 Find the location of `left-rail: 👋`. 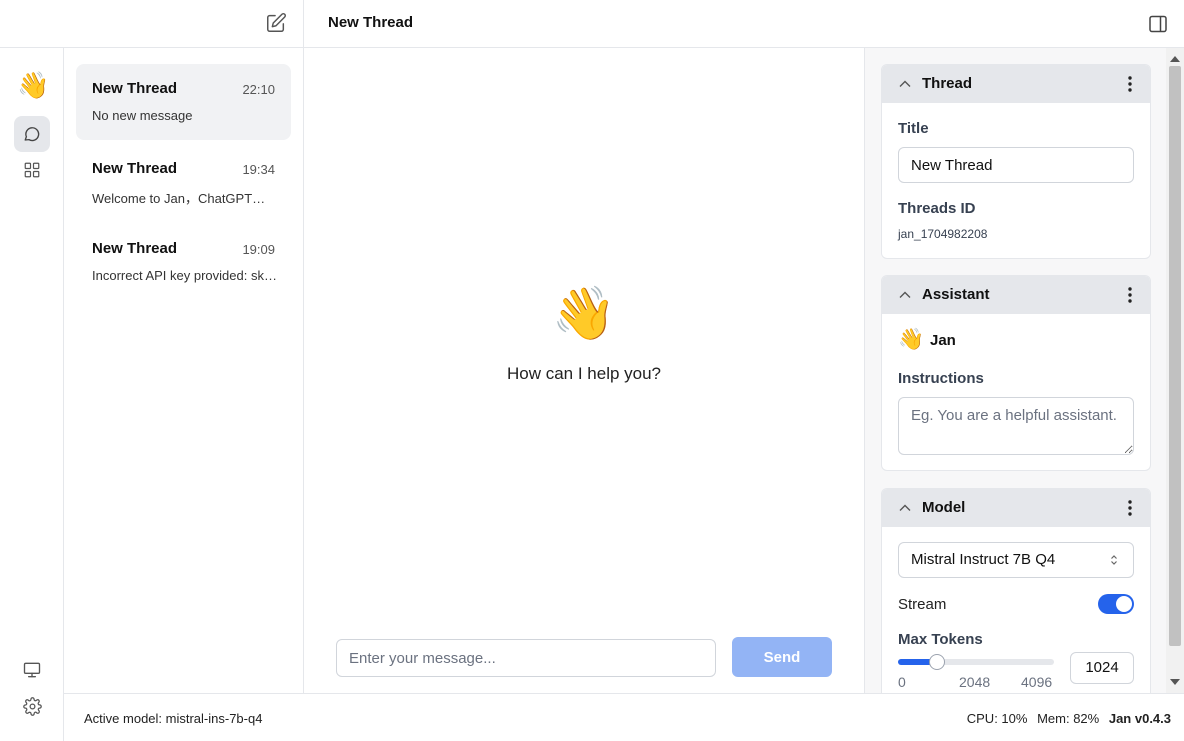

left-rail: 👋 is located at coordinates (32, 394).